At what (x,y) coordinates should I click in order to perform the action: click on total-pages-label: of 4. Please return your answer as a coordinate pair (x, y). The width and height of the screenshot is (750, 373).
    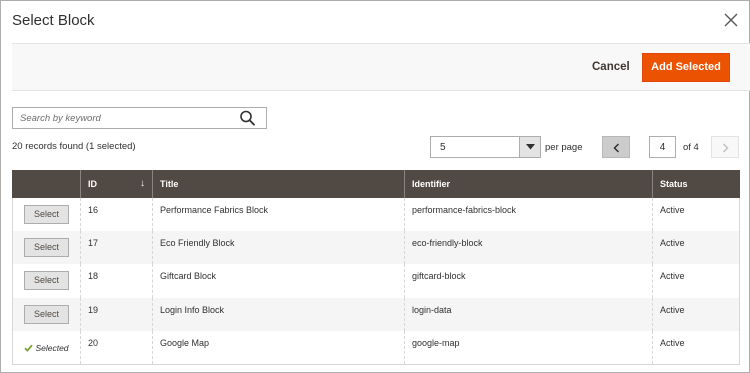
    Looking at the image, I should click on (691, 147).